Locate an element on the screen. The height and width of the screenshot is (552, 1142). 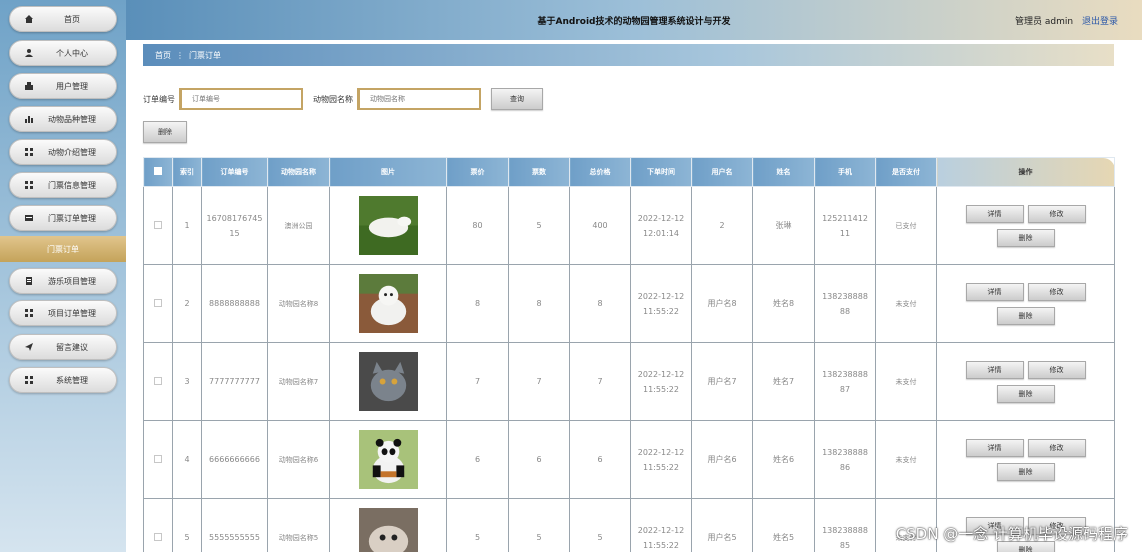
breadcrumb-home: 首页 is located at coordinates (163, 55).